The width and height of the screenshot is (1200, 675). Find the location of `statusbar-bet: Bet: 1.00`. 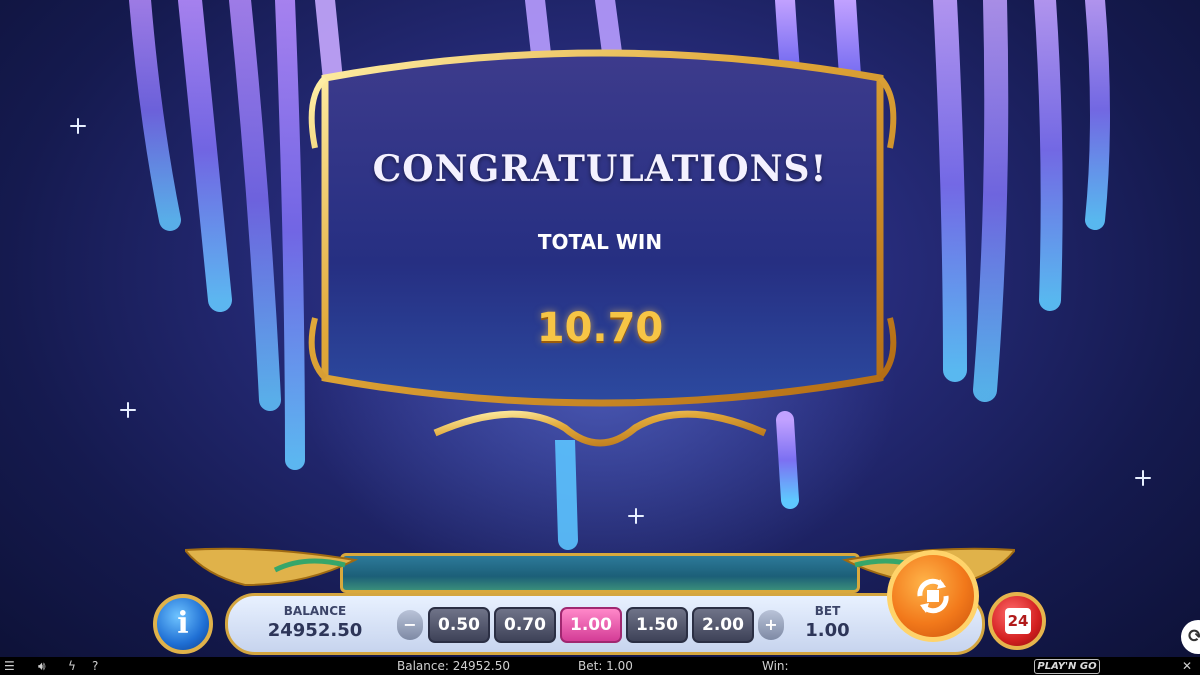

statusbar-bet: Bet: 1.00 is located at coordinates (605, 666).